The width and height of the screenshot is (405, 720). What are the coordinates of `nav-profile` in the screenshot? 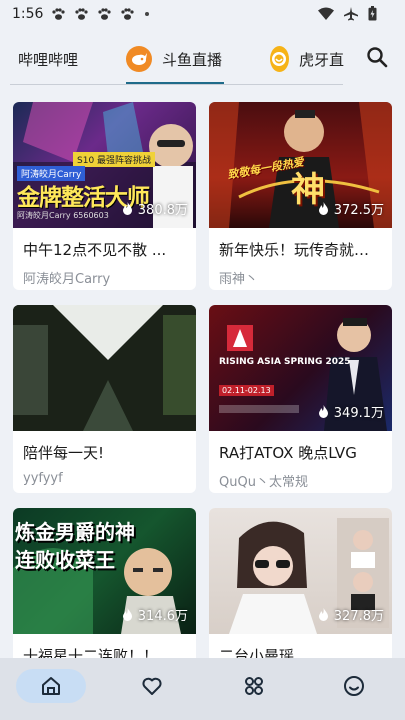 It's located at (354, 686).